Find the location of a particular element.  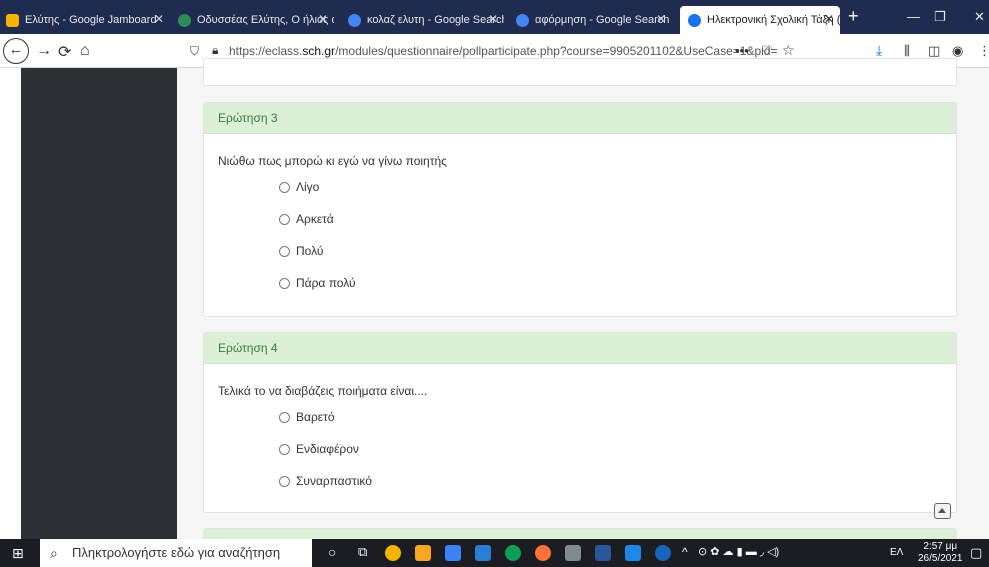

scroll-to-top-button is located at coordinates (942, 511).